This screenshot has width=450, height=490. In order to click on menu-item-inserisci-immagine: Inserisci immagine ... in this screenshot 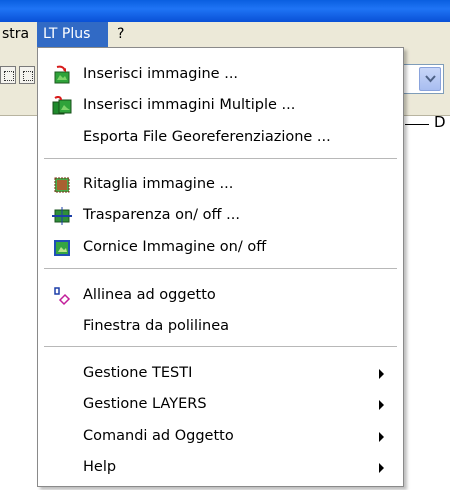, I will do `click(220, 75)`.